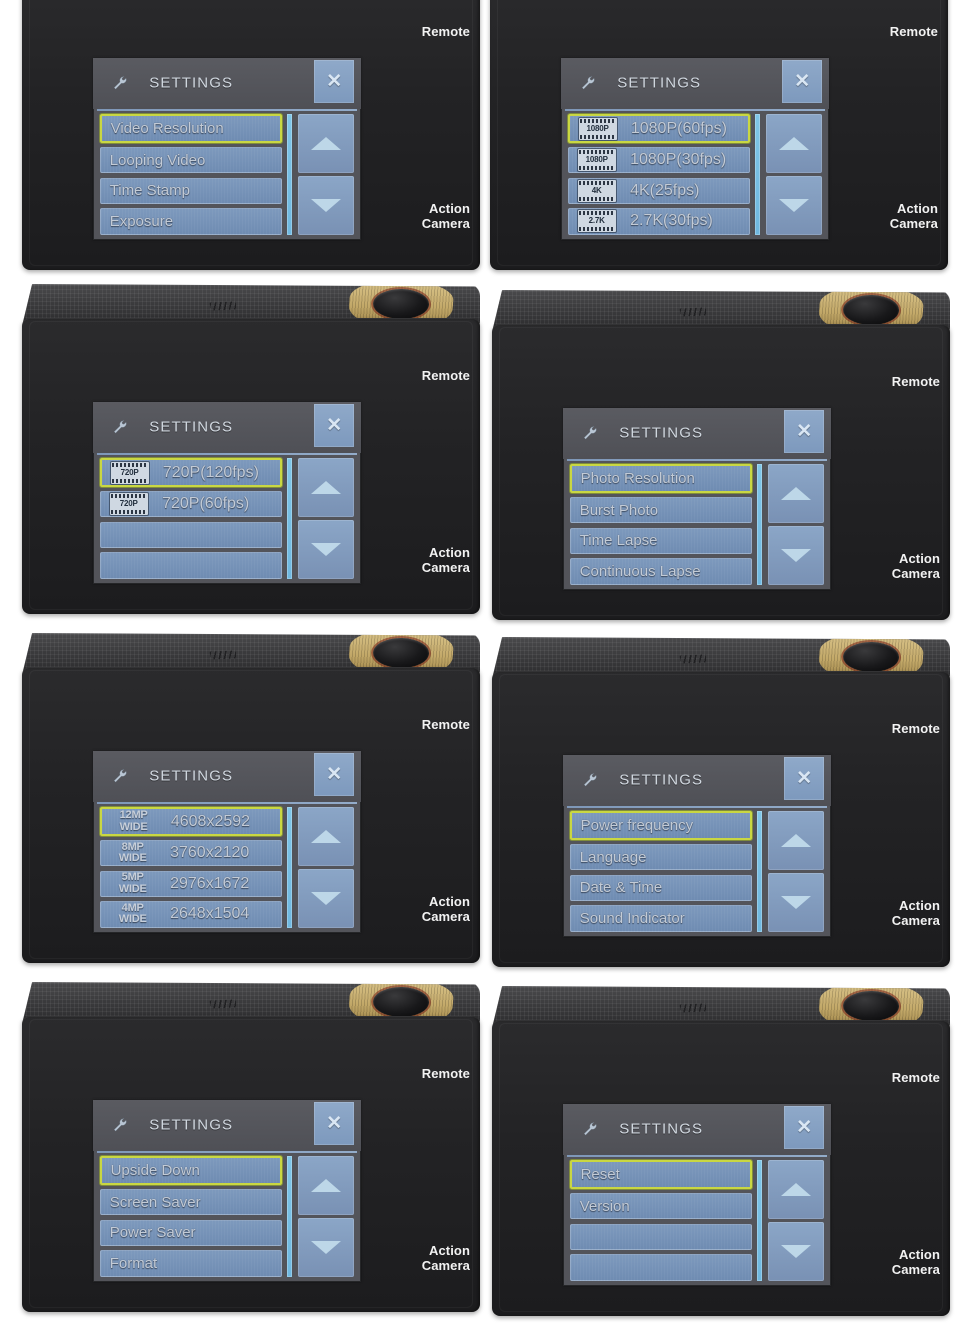 The height and width of the screenshot is (1333, 960). Describe the element at coordinates (190, 914) in the screenshot. I see `list-item: 4MP WIDE 2648x1504` at that location.